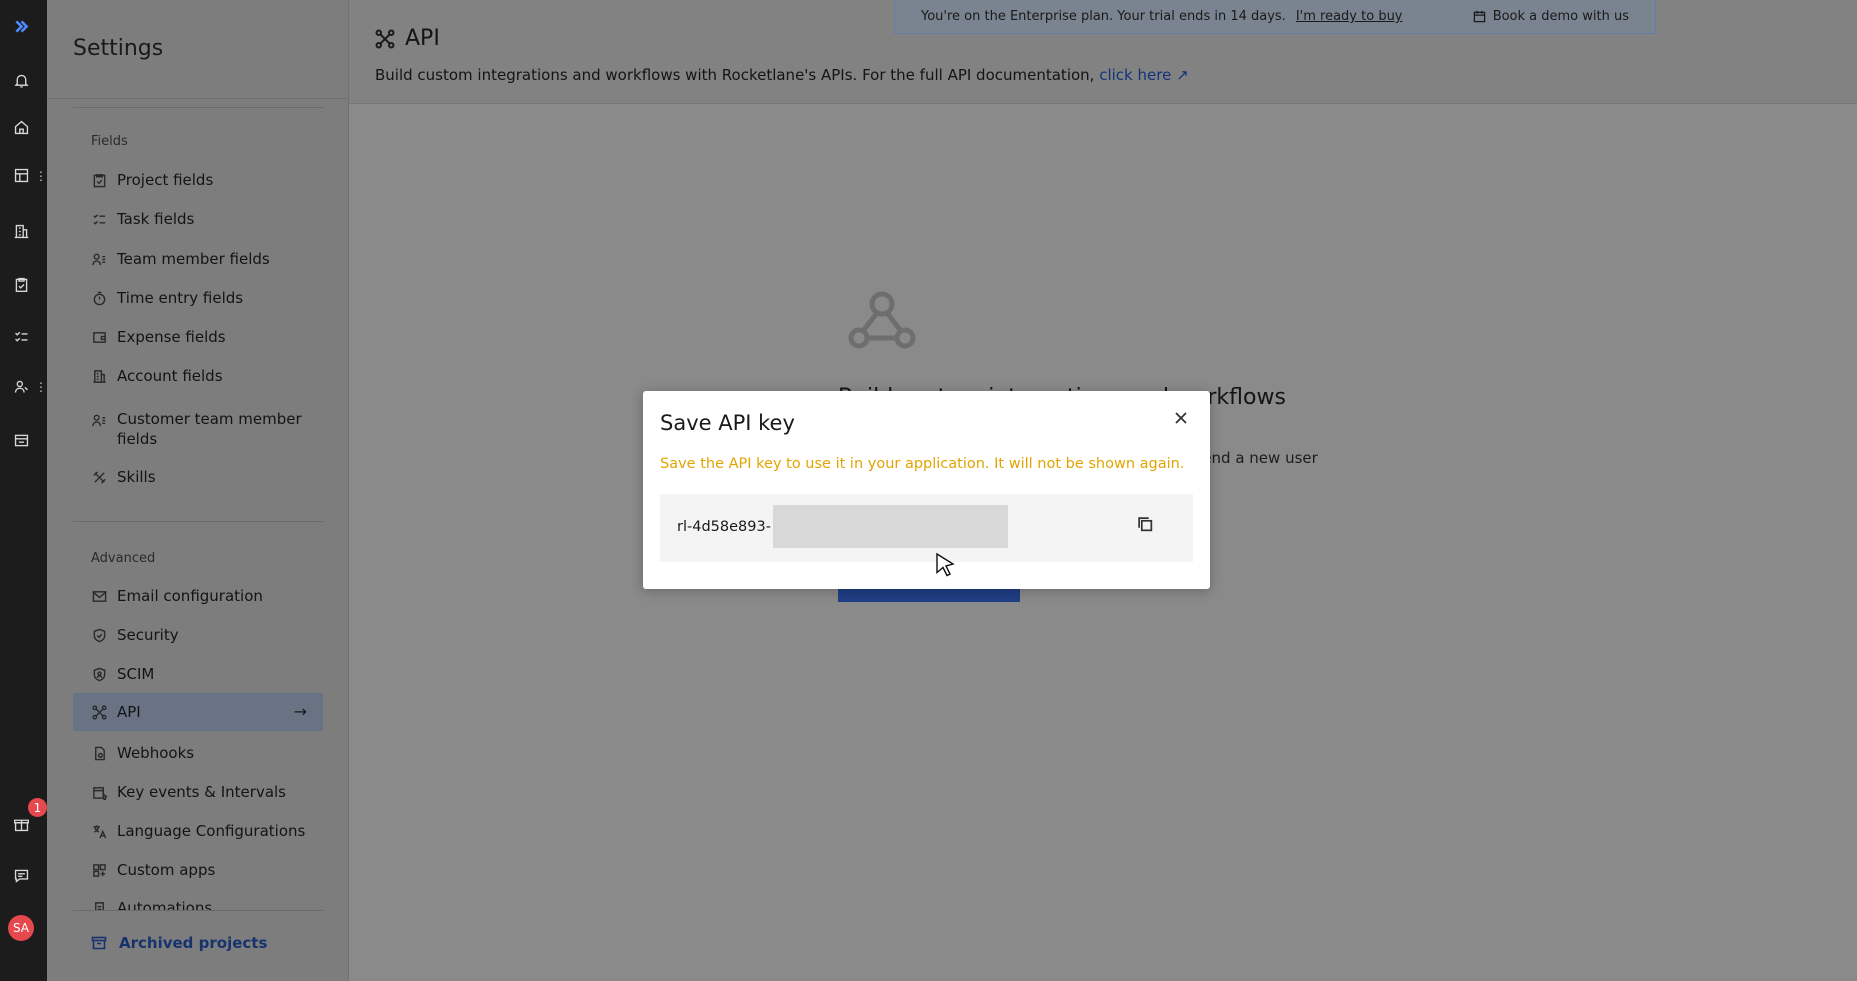  Describe the element at coordinates (211, 831) in the screenshot. I see `sidebar-item-label: Language Configurations` at that location.